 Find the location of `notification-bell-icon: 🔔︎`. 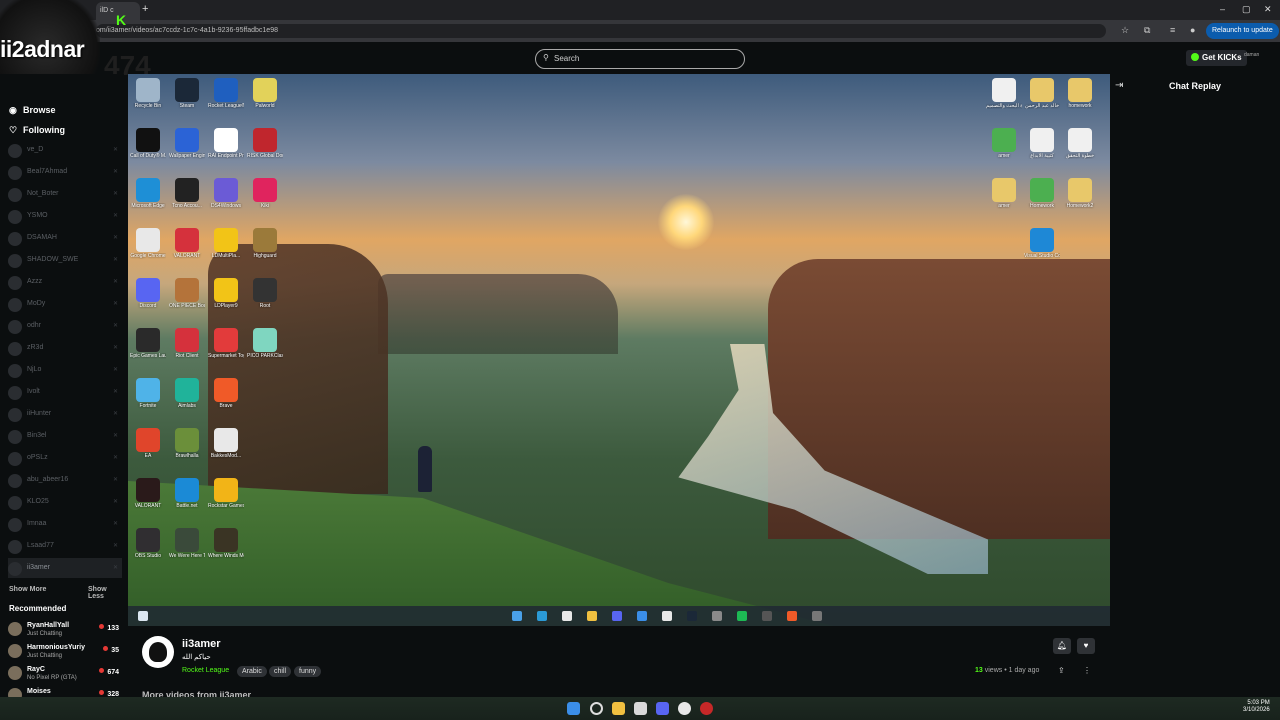

notification-bell-icon: 🔔︎ is located at coordinates (1062, 646).